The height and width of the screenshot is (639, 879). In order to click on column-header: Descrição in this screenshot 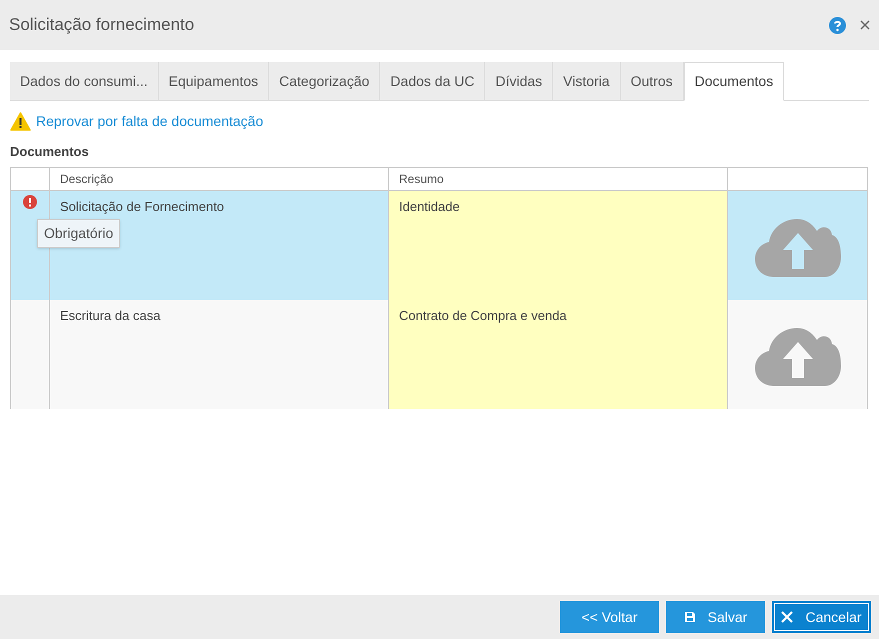, I will do `click(219, 179)`.